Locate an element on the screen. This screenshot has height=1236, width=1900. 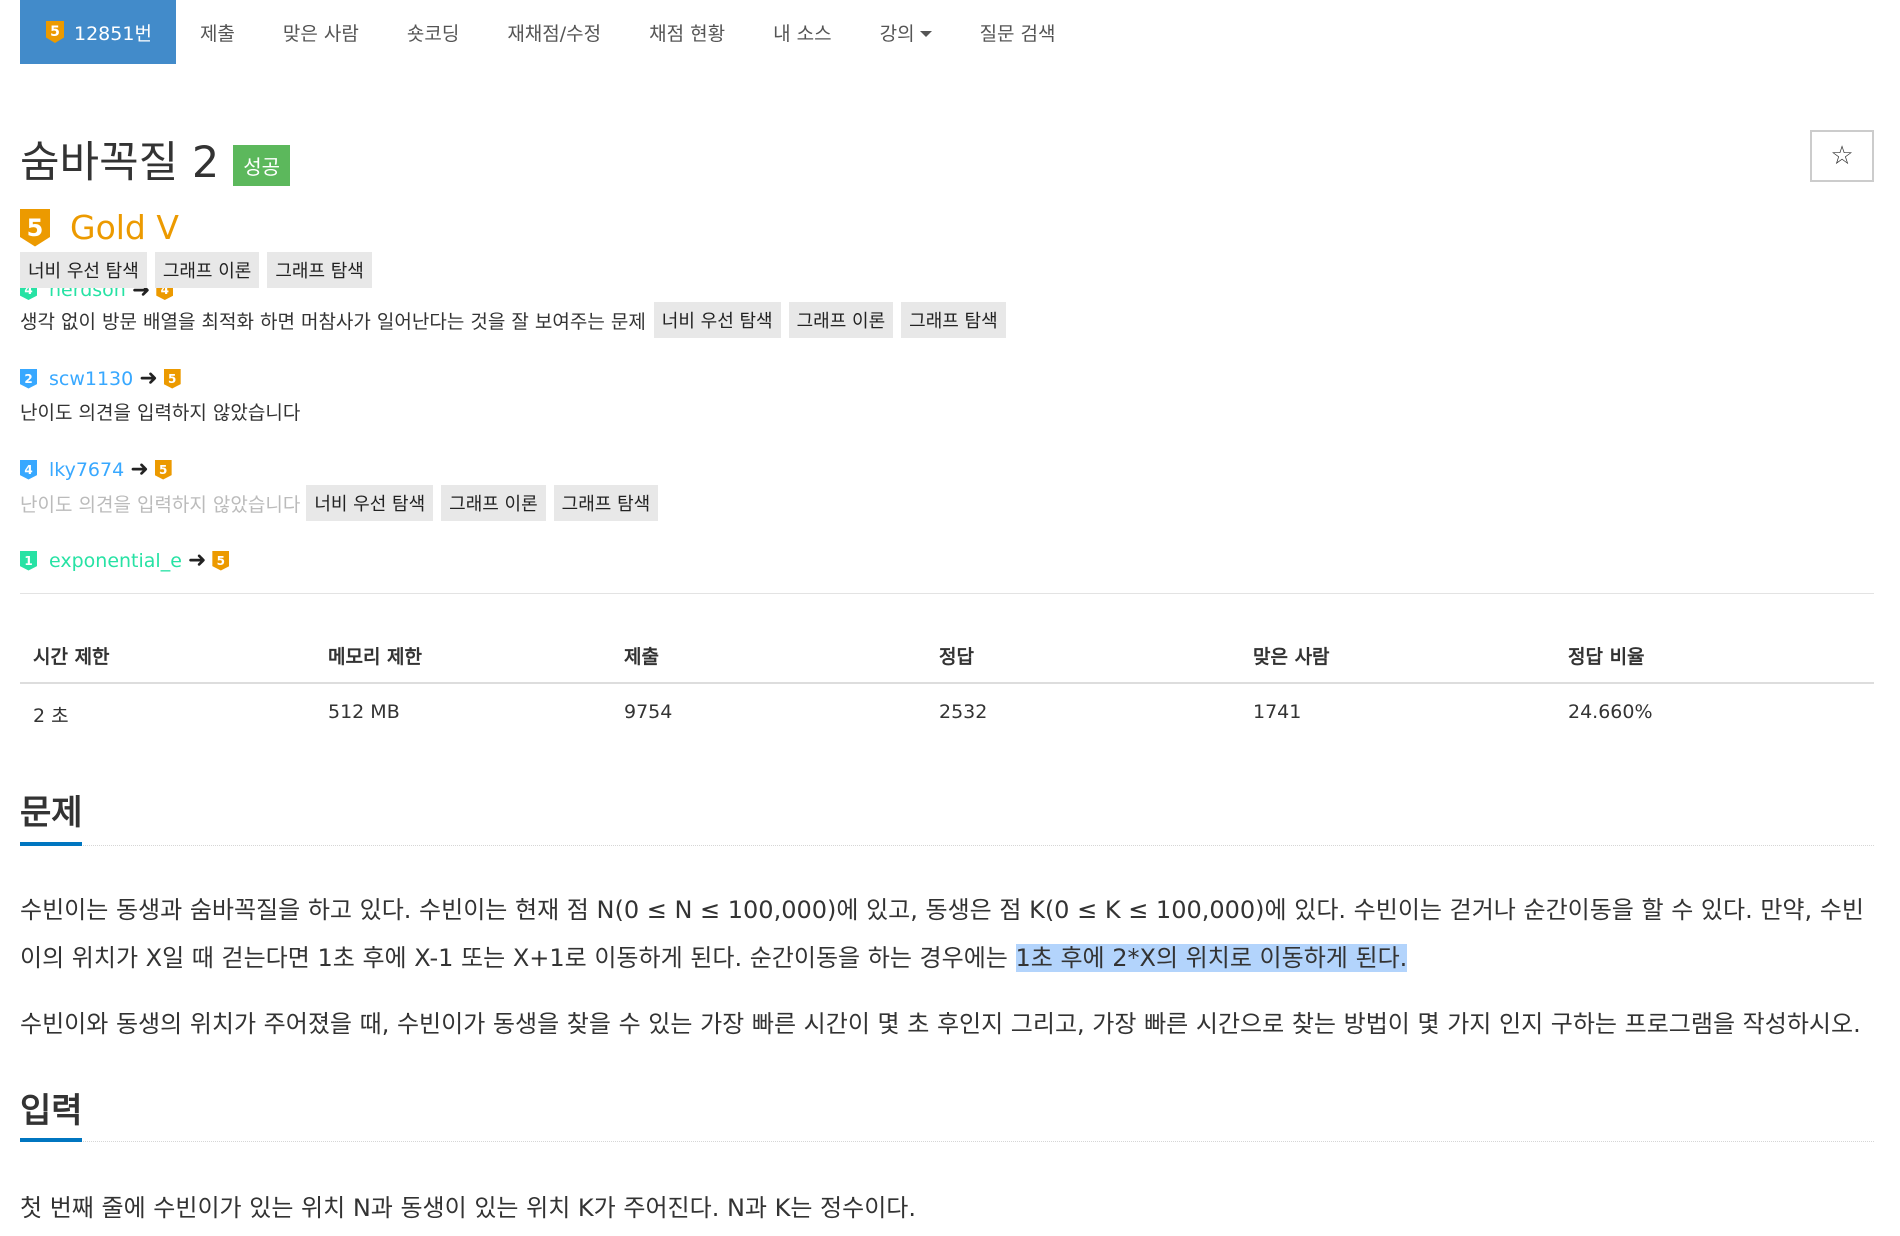
problem-tags: 너비 우선 탐색 그래프 이론 그래프 탐색 is located at coordinates (196, 270).